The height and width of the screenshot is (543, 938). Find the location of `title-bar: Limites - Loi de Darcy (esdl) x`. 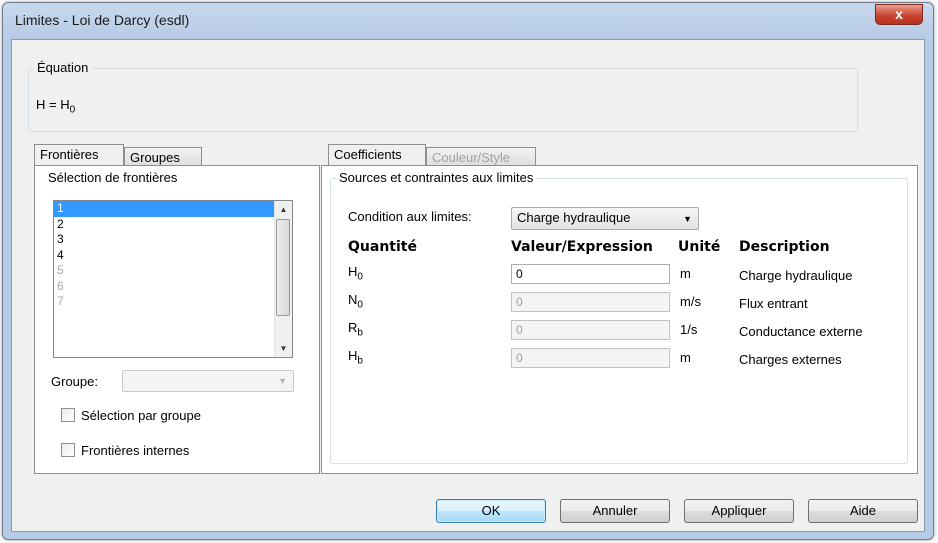

title-bar: Limites - Loi de Darcy (esdl) x is located at coordinates (468, 21).